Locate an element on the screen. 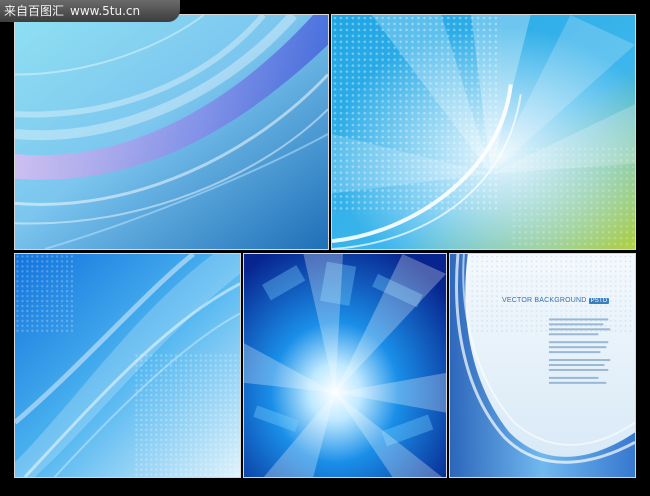 The width and height of the screenshot is (650, 496). watermark-banner: 来自百图汇 www.5tu.cn is located at coordinates (90, 11).